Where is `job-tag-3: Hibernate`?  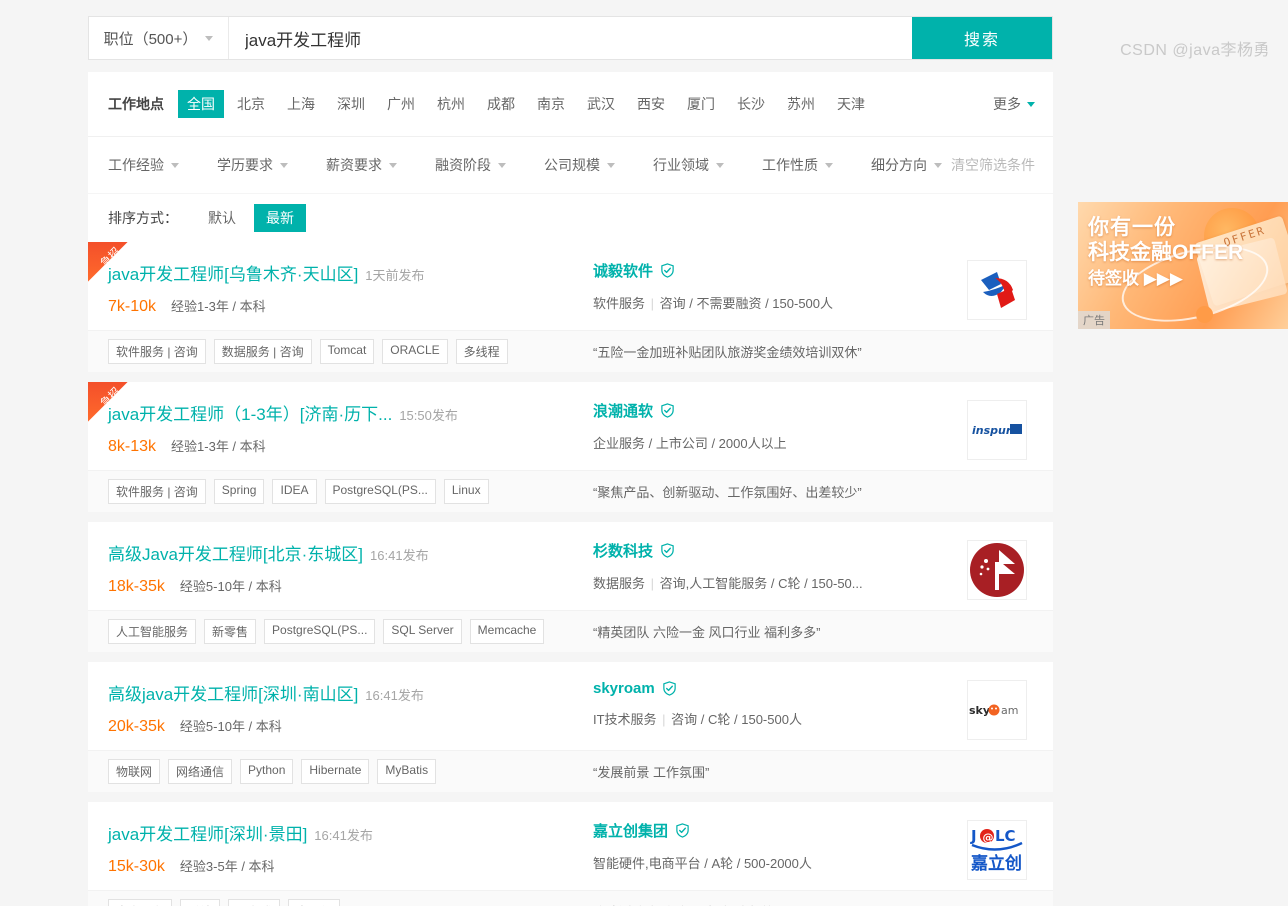
job-tag-3: Hibernate is located at coordinates (335, 771).